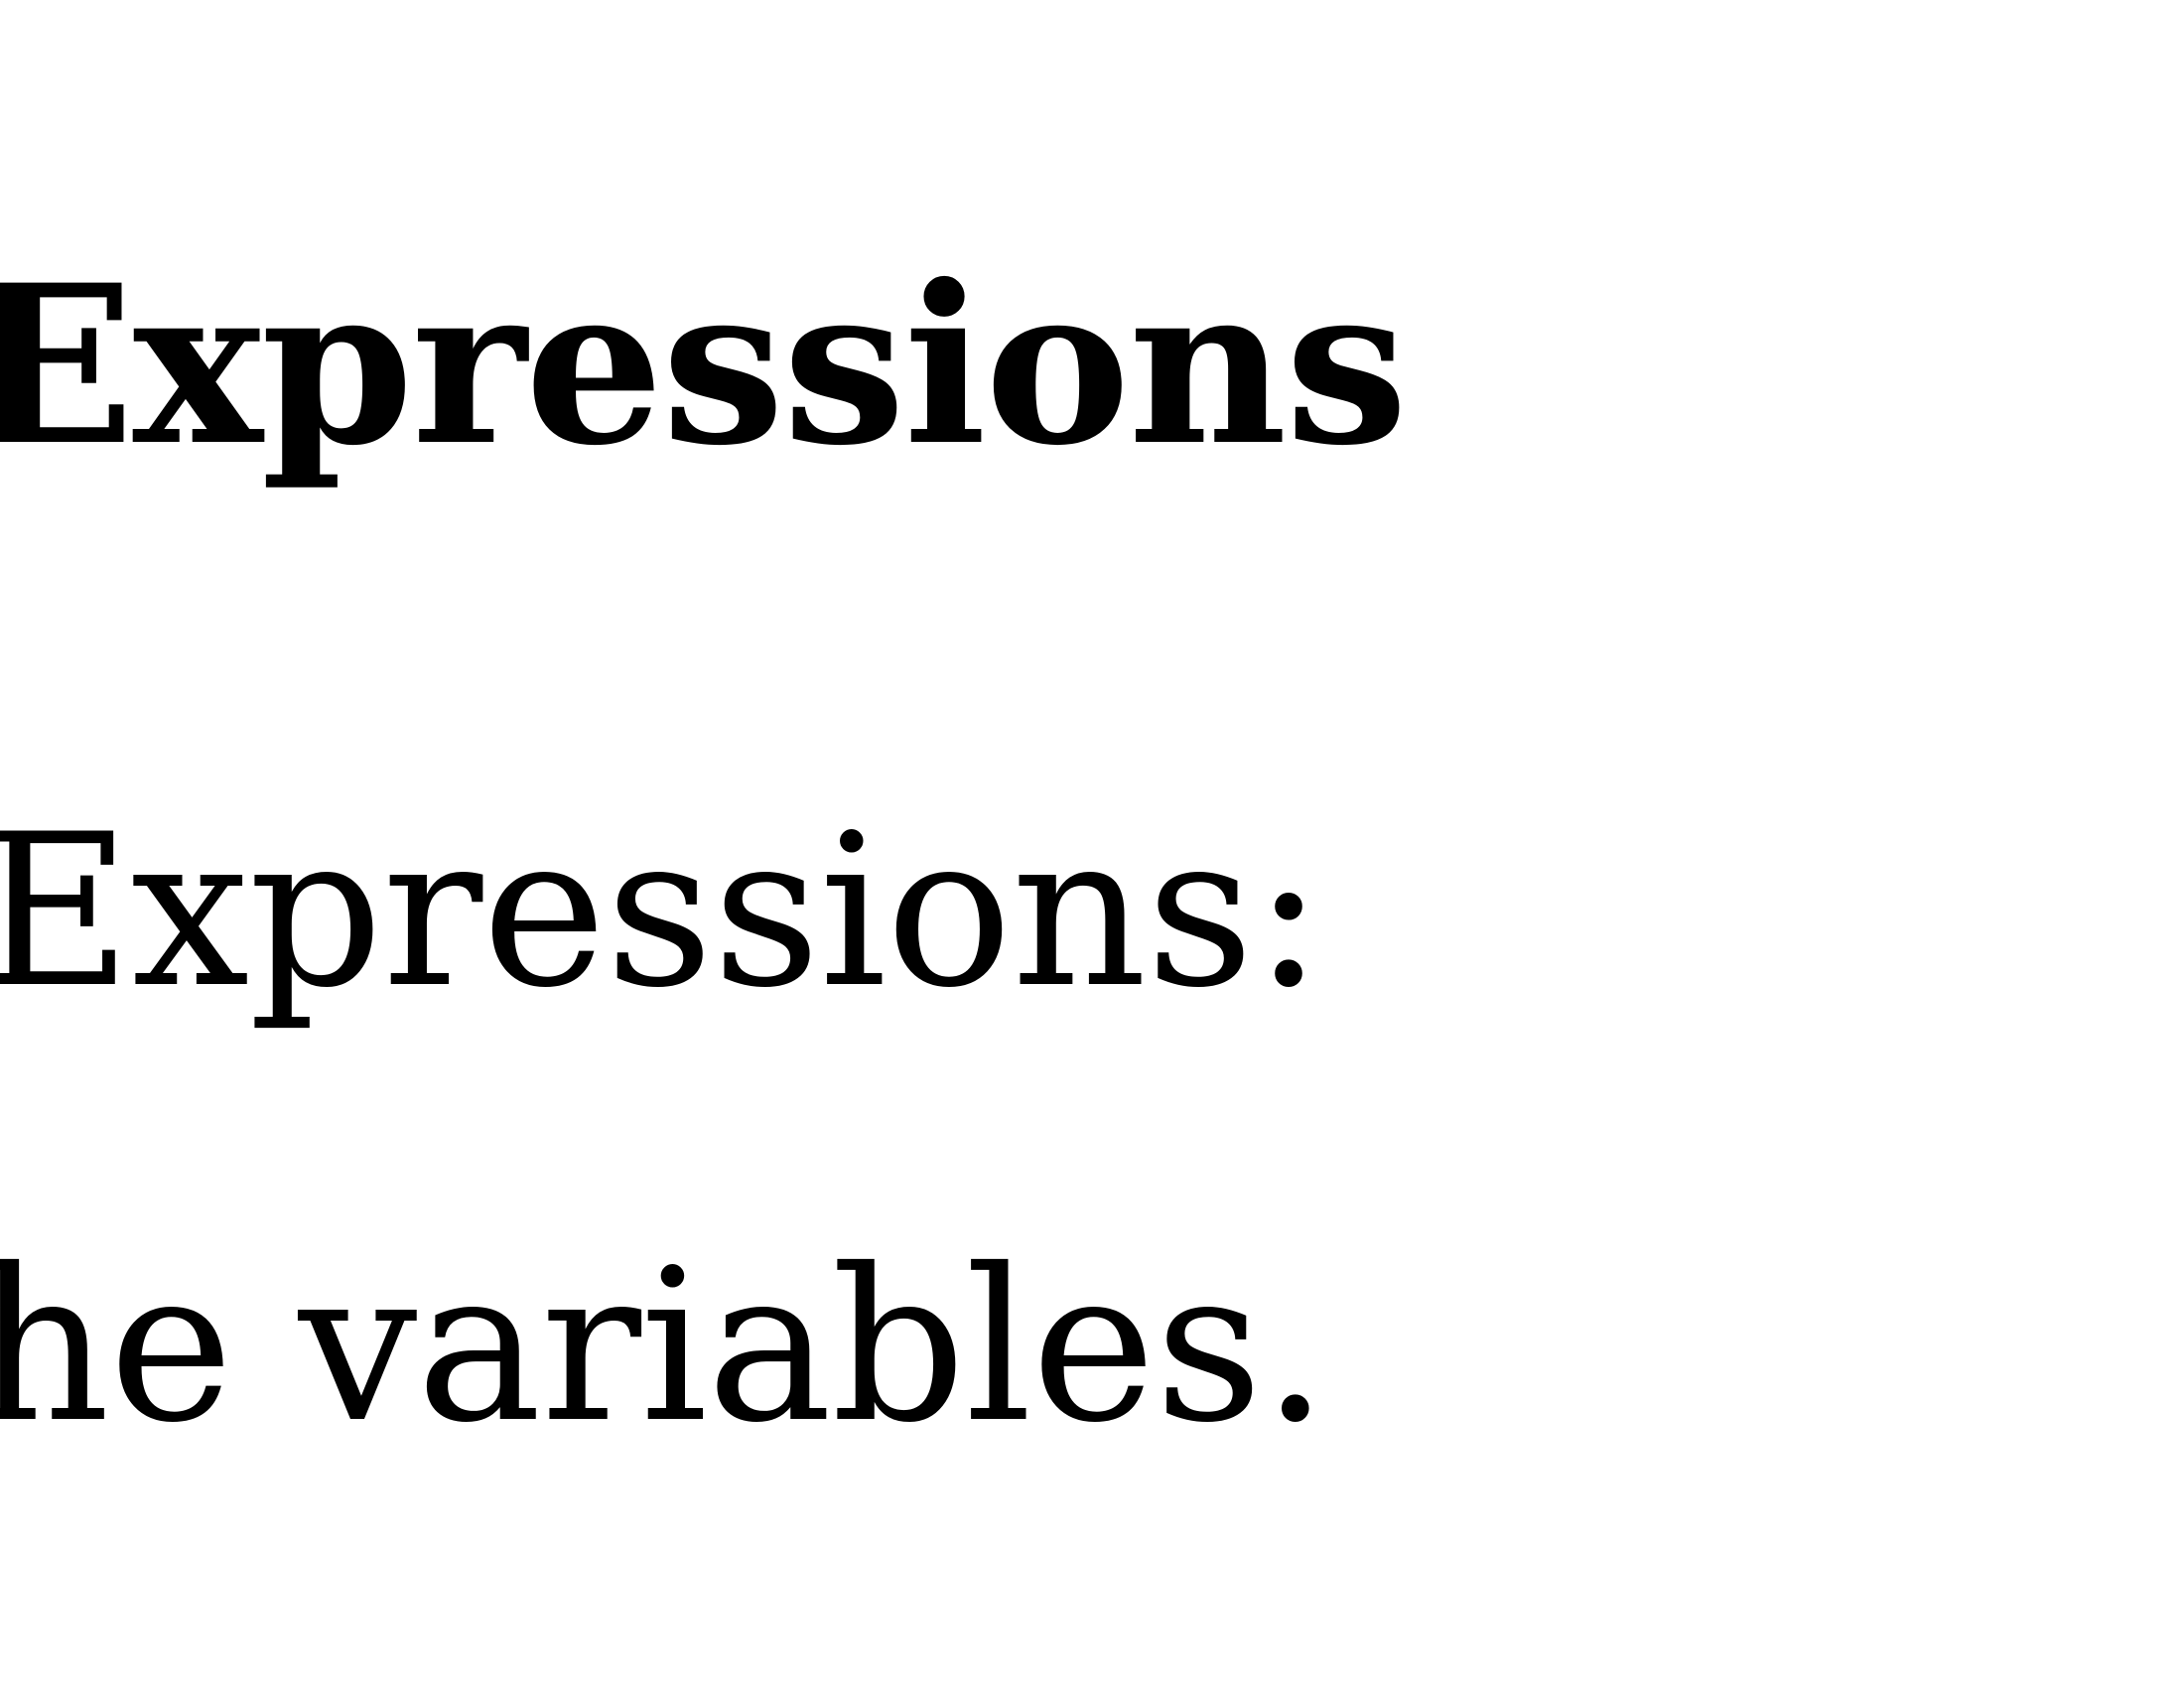 The width and height of the screenshot is (2184, 1688). Describe the element at coordinates (664, 1346) in the screenshot. I see `body-text-line: the variables.` at that location.